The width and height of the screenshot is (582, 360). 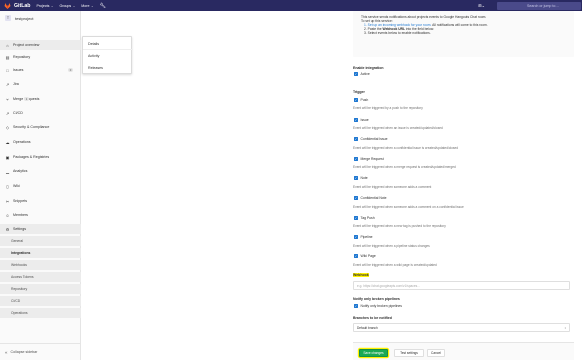 What do you see at coordinates (20, 171) in the screenshot?
I see `sidebar-item-label: Analytics` at bounding box center [20, 171].